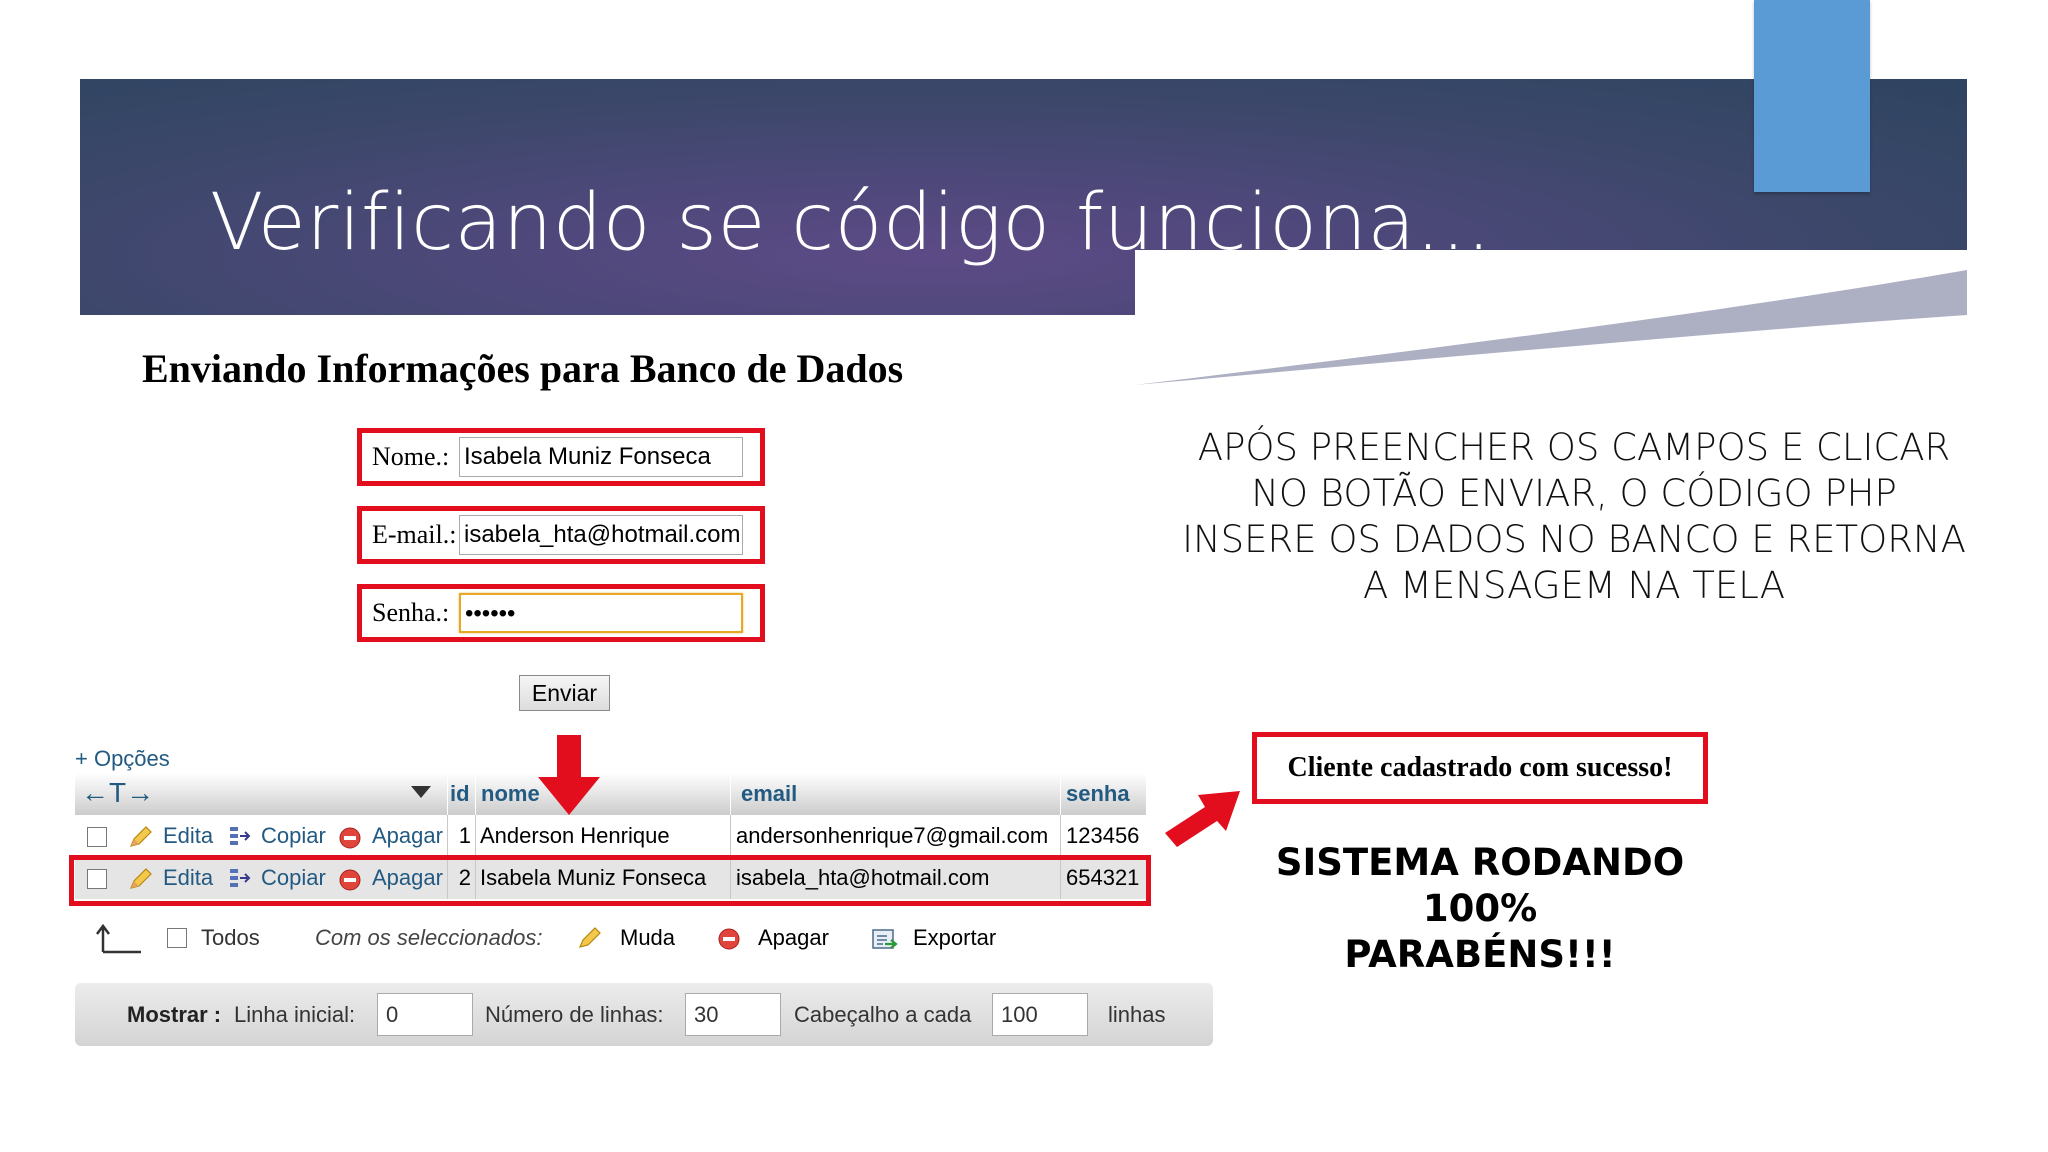 The width and height of the screenshot is (2048, 1152). What do you see at coordinates (1574, 539) in the screenshot?
I see `instructions-line: INSERE OS DADOS NO BANCO E RETORNA` at bounding box center [1574, 539].